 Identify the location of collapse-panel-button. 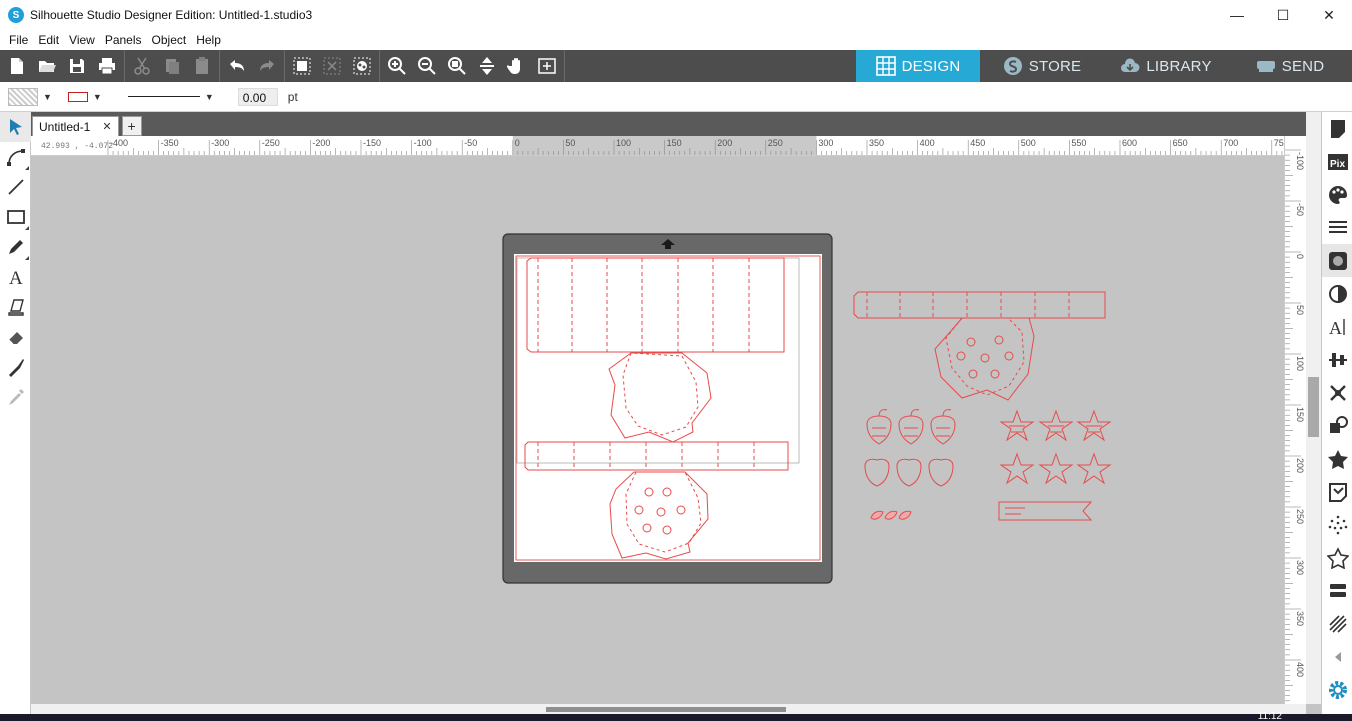
(1337, 656).